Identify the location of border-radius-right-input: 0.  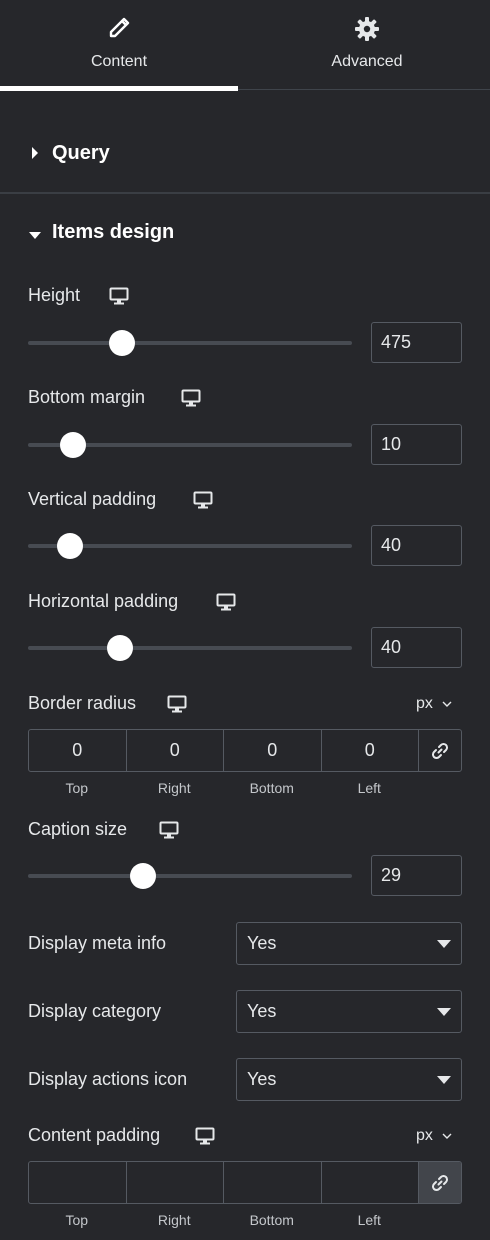
(175, 750).